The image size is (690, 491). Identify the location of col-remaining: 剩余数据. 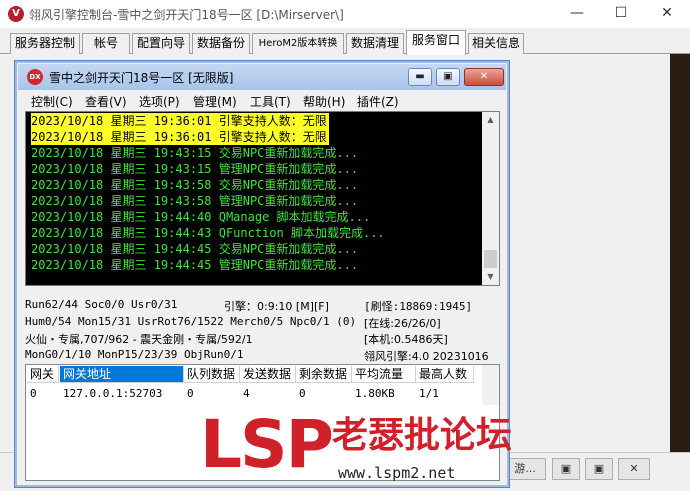
(324, 374).